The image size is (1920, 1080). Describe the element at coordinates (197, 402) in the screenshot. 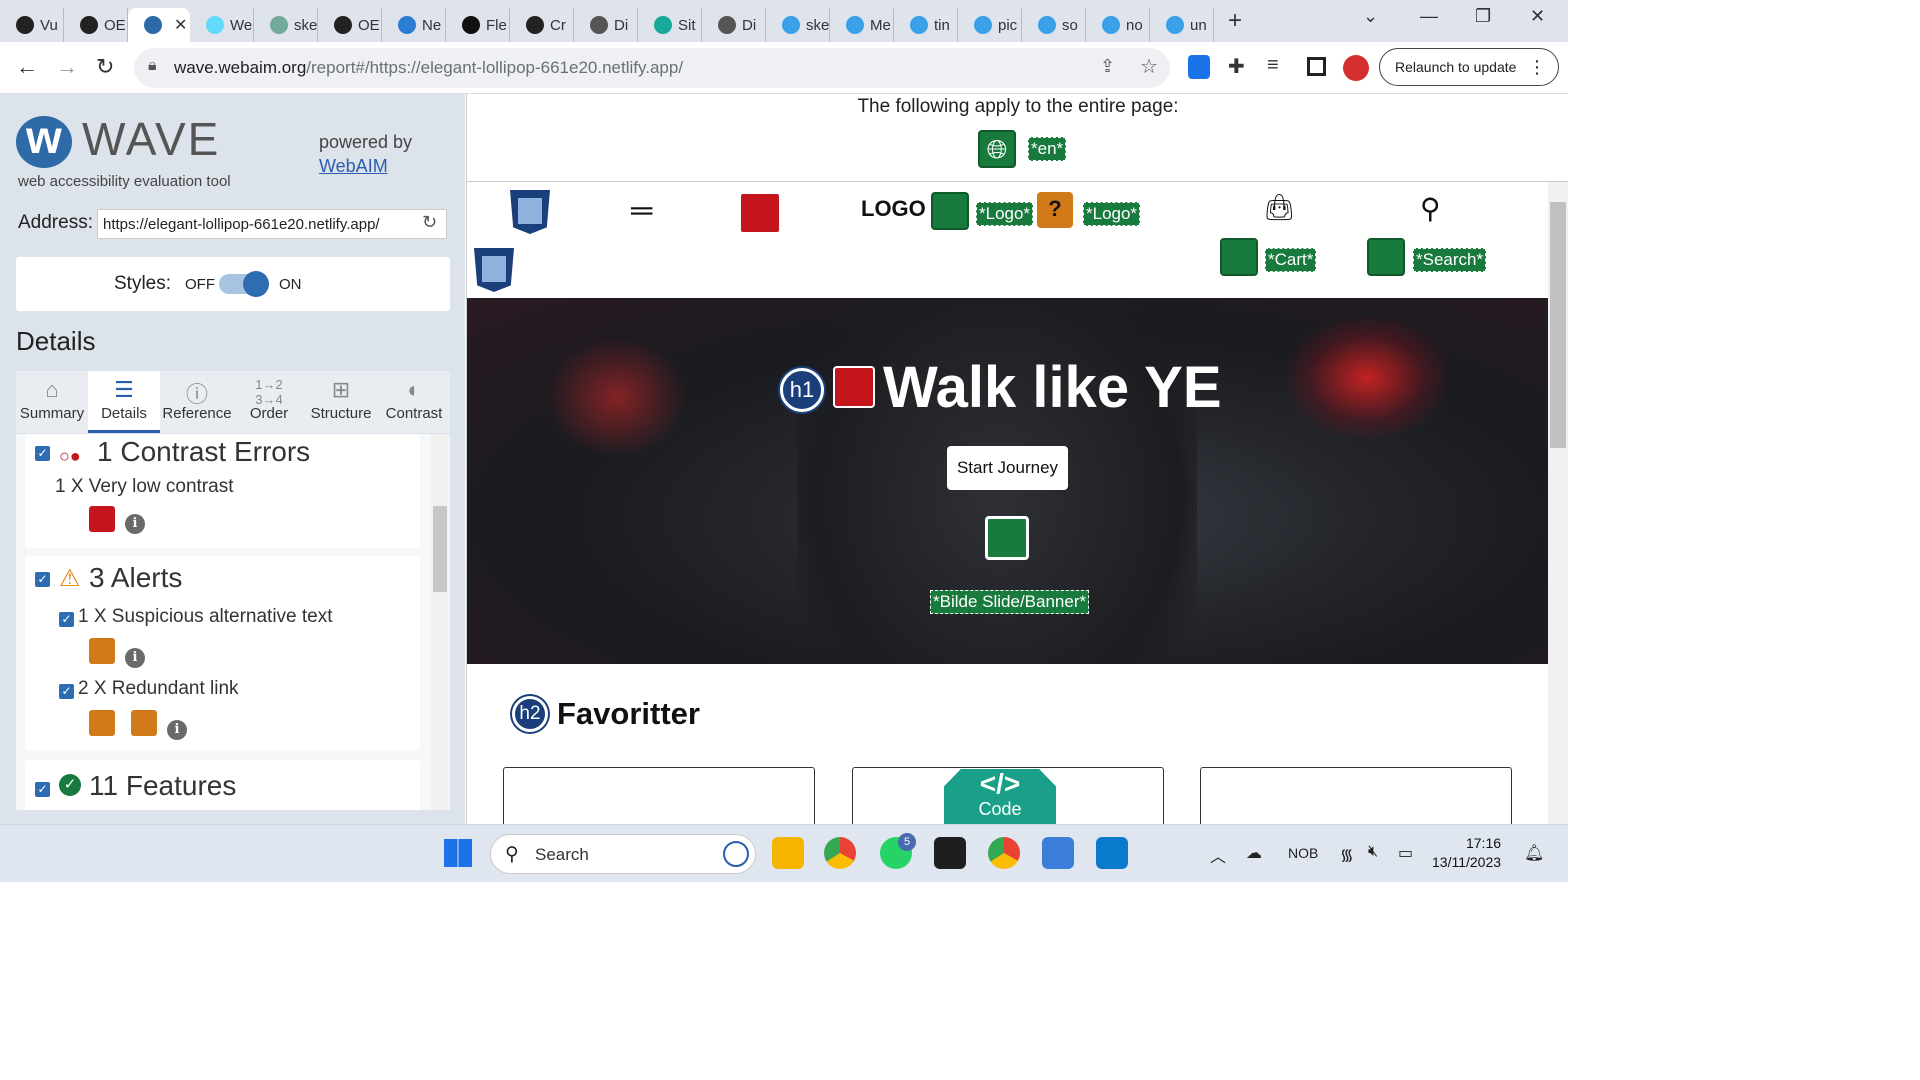

I see `tab-reference: ⓘ Reference` at that location.